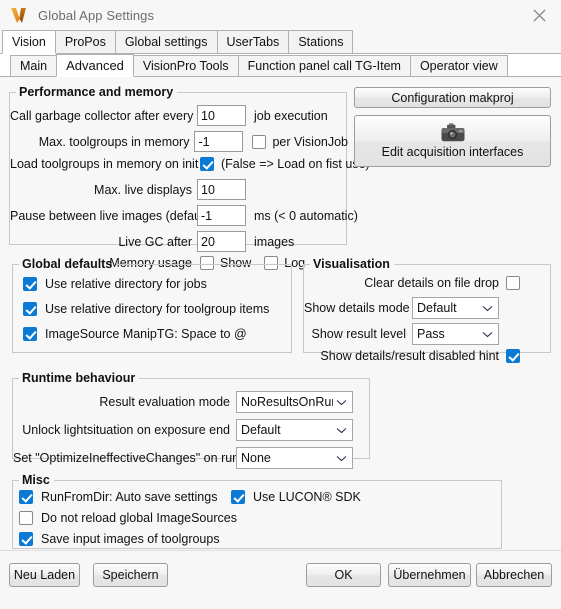 The image size is (561, 609). I want to click on ok-button: OK, so click(343, 575).